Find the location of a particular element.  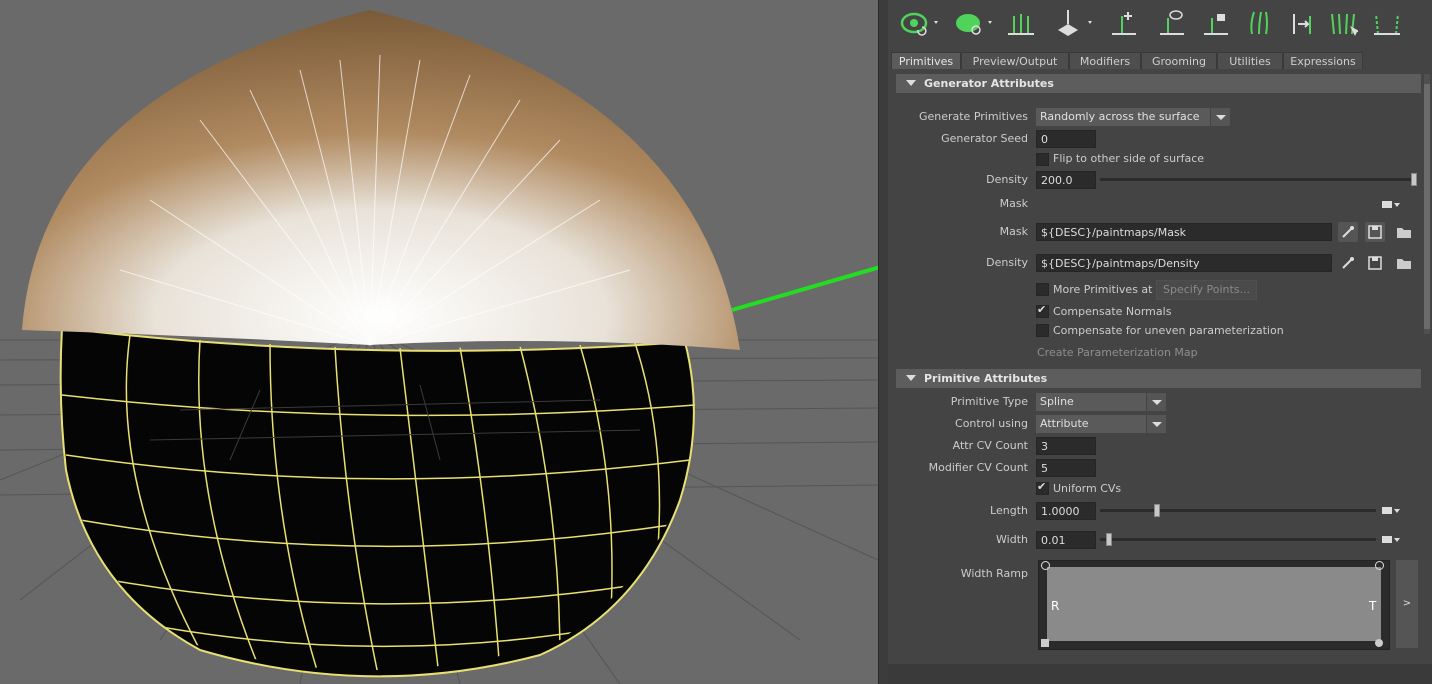

tab-modifiers: Modifiers is located at coordinates (1105, 60).